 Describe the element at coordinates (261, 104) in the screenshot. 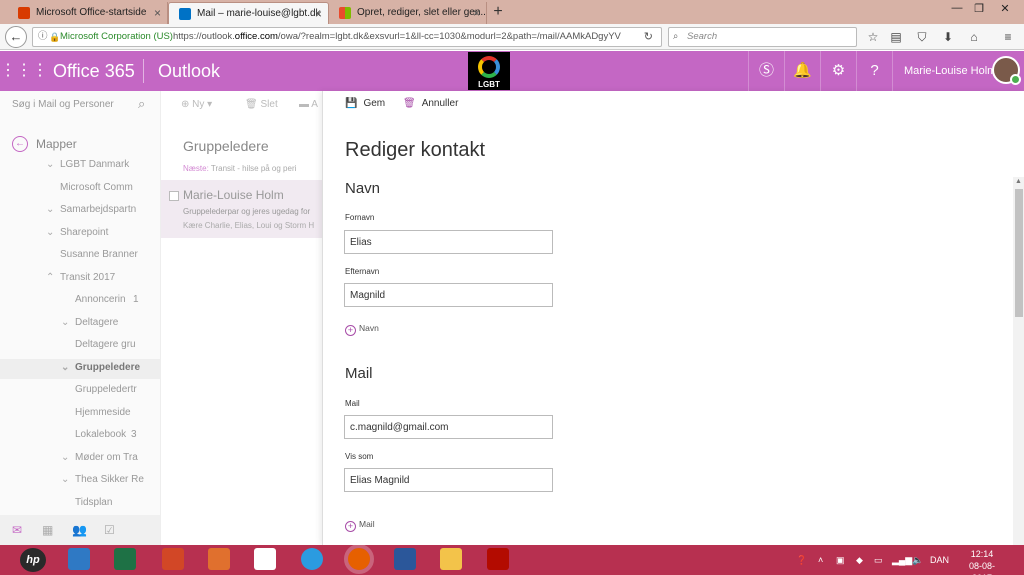

I see `delete-button: 🗑 Slet` at that location.